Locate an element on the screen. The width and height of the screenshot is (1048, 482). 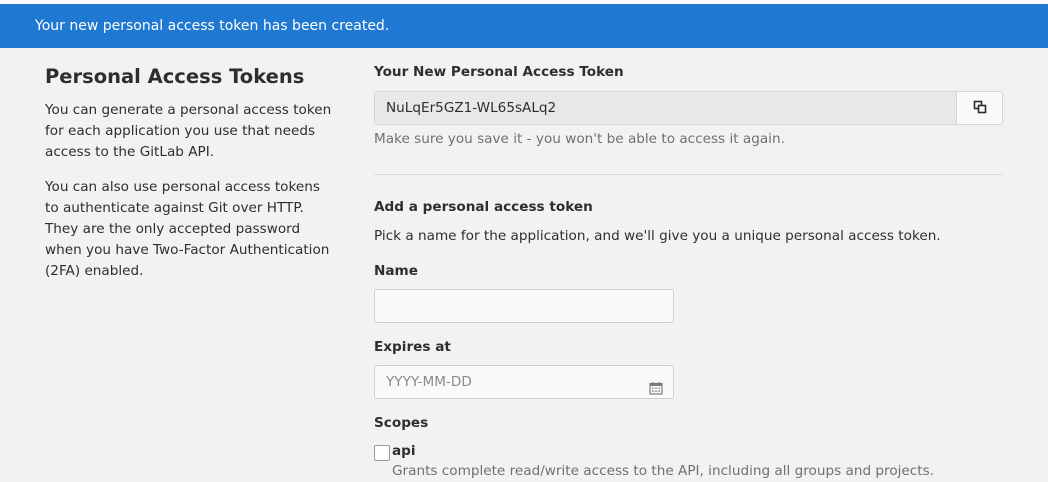
copy-icon is located at coordinates (980, 108).